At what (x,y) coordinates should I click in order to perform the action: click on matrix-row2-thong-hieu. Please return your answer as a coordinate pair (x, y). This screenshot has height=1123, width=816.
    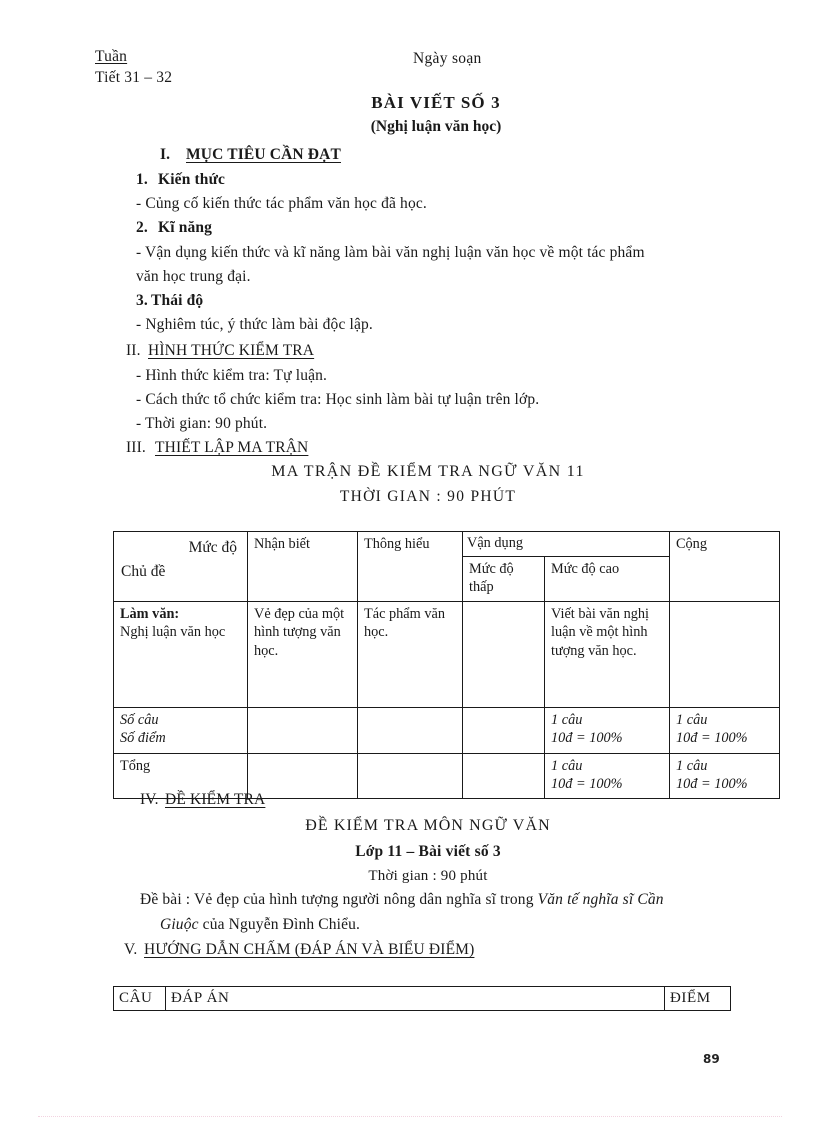
    Looking at the image, I should click on (410, 730).